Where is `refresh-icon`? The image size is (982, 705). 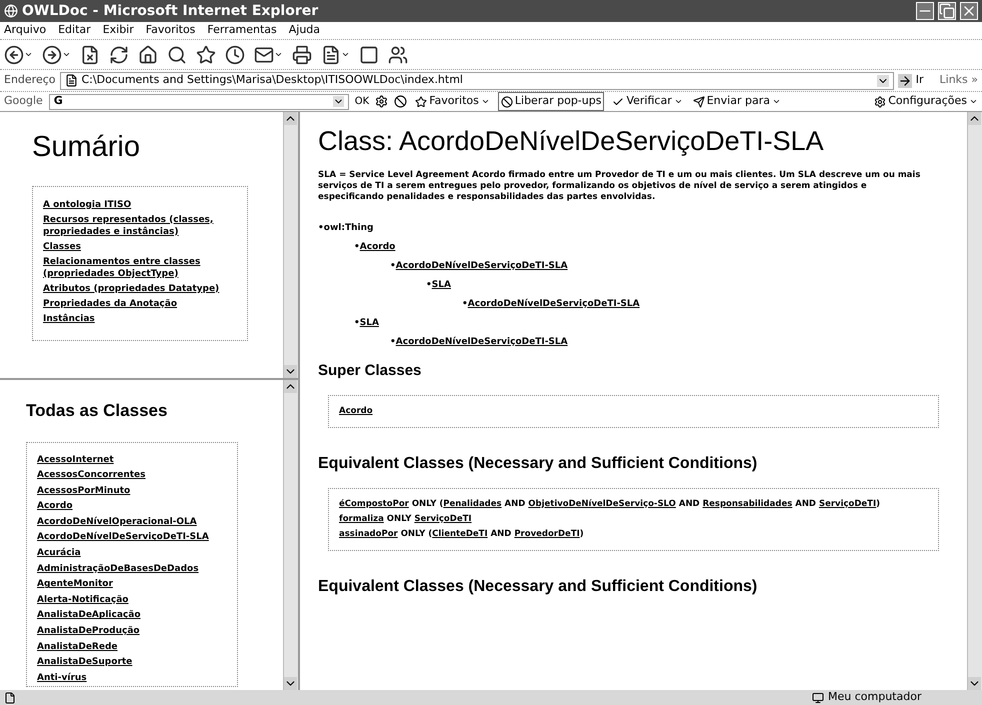
refresh-icon is located at coordinates (119, 54).